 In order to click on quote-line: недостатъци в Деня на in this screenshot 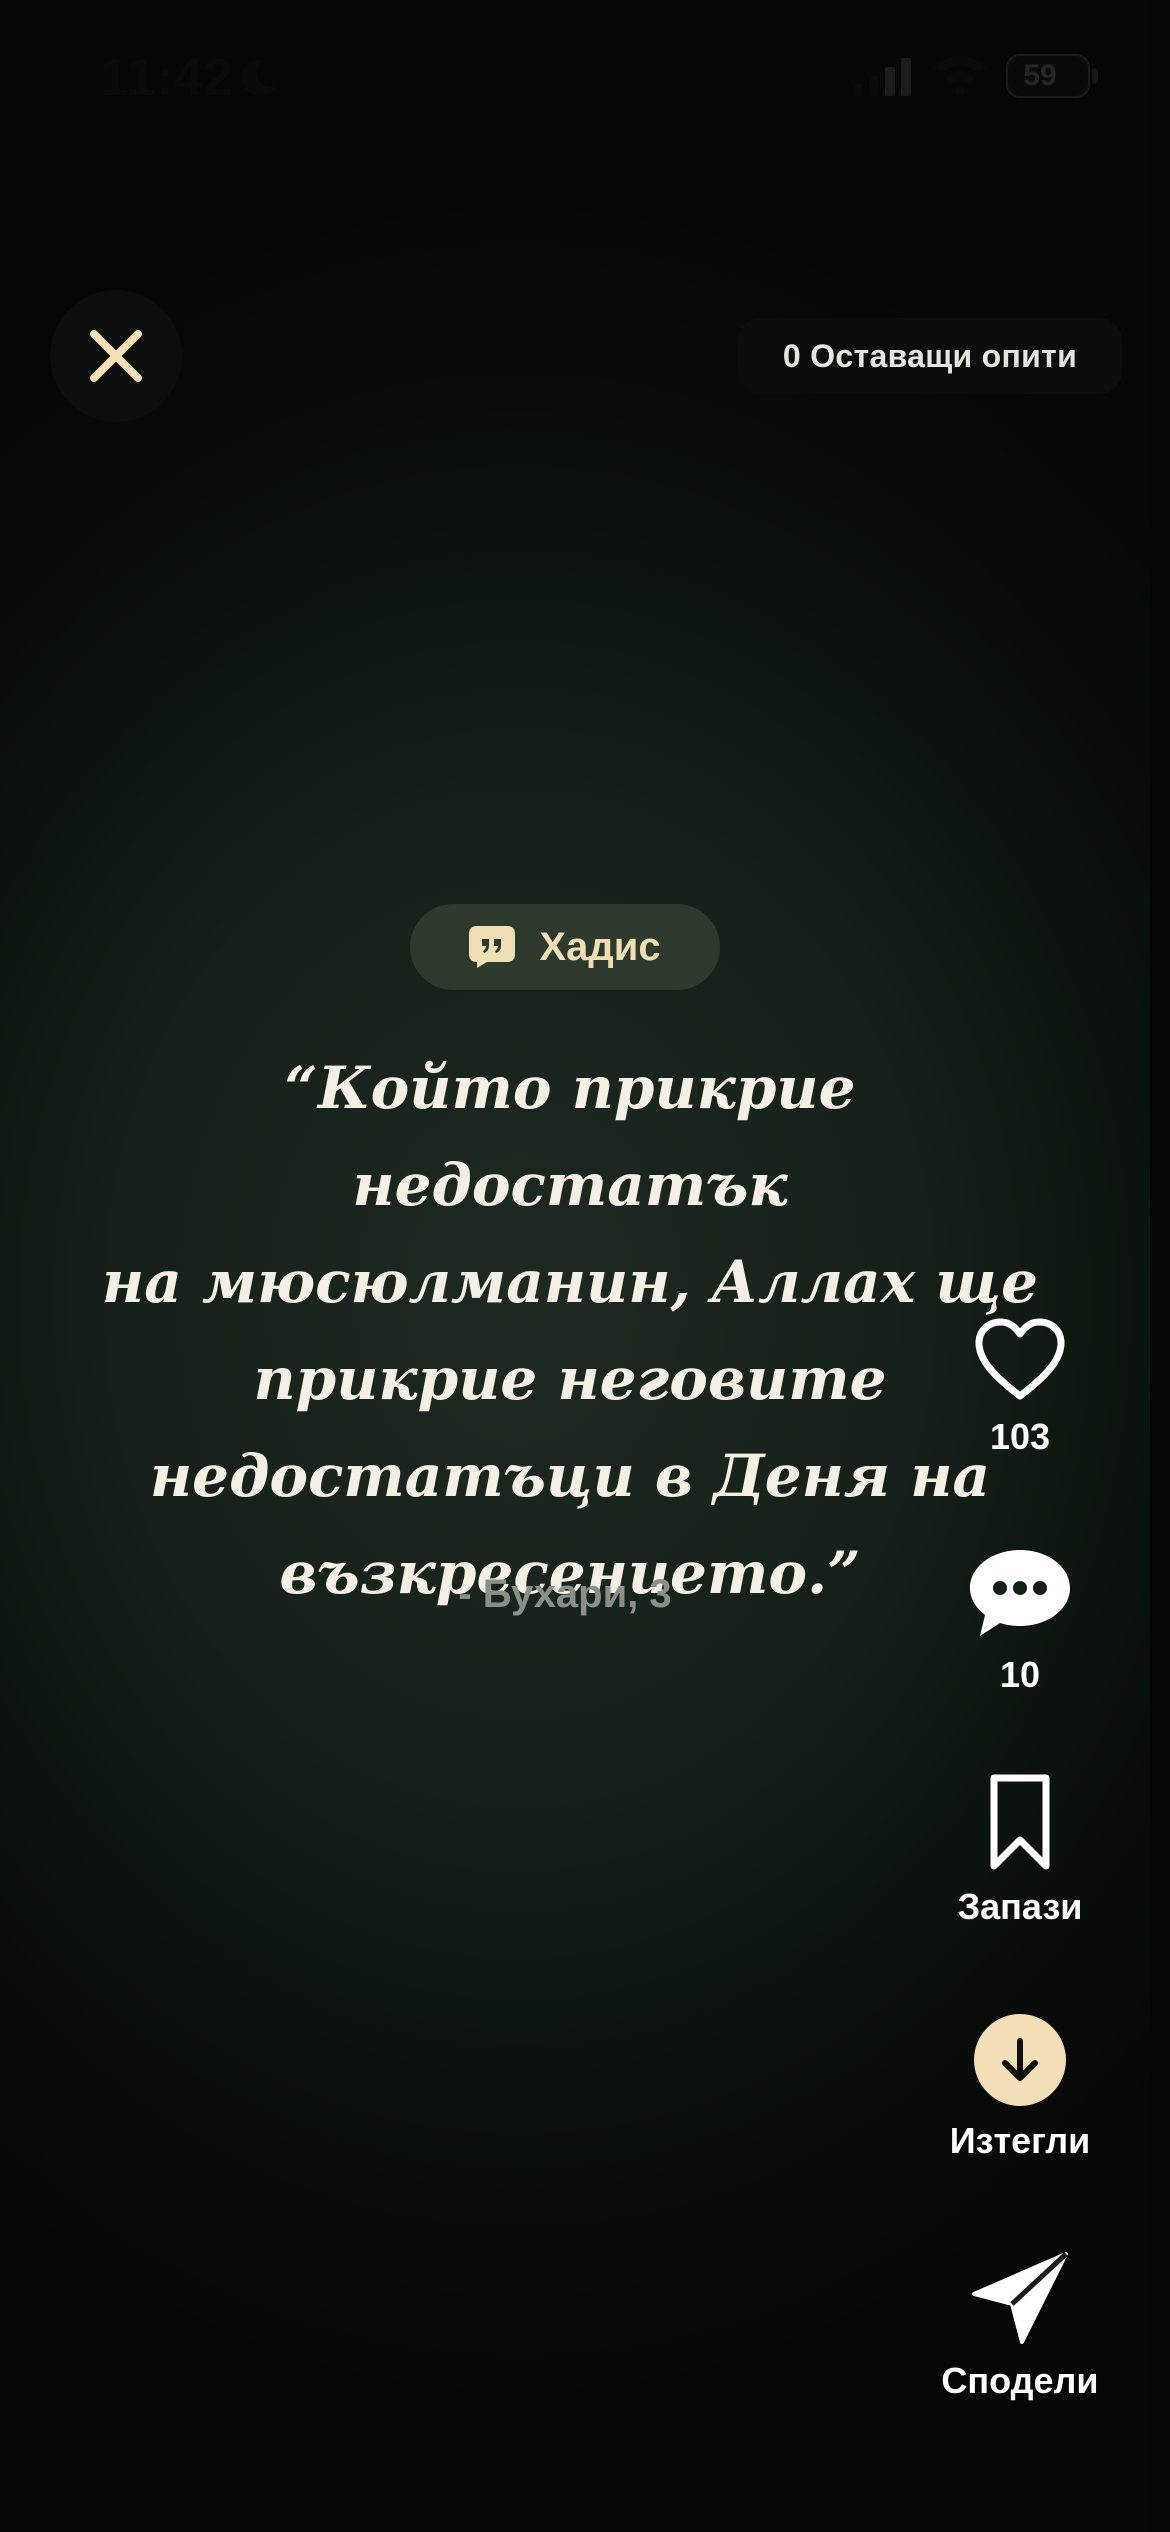, I will do `click(570, 1476)`.